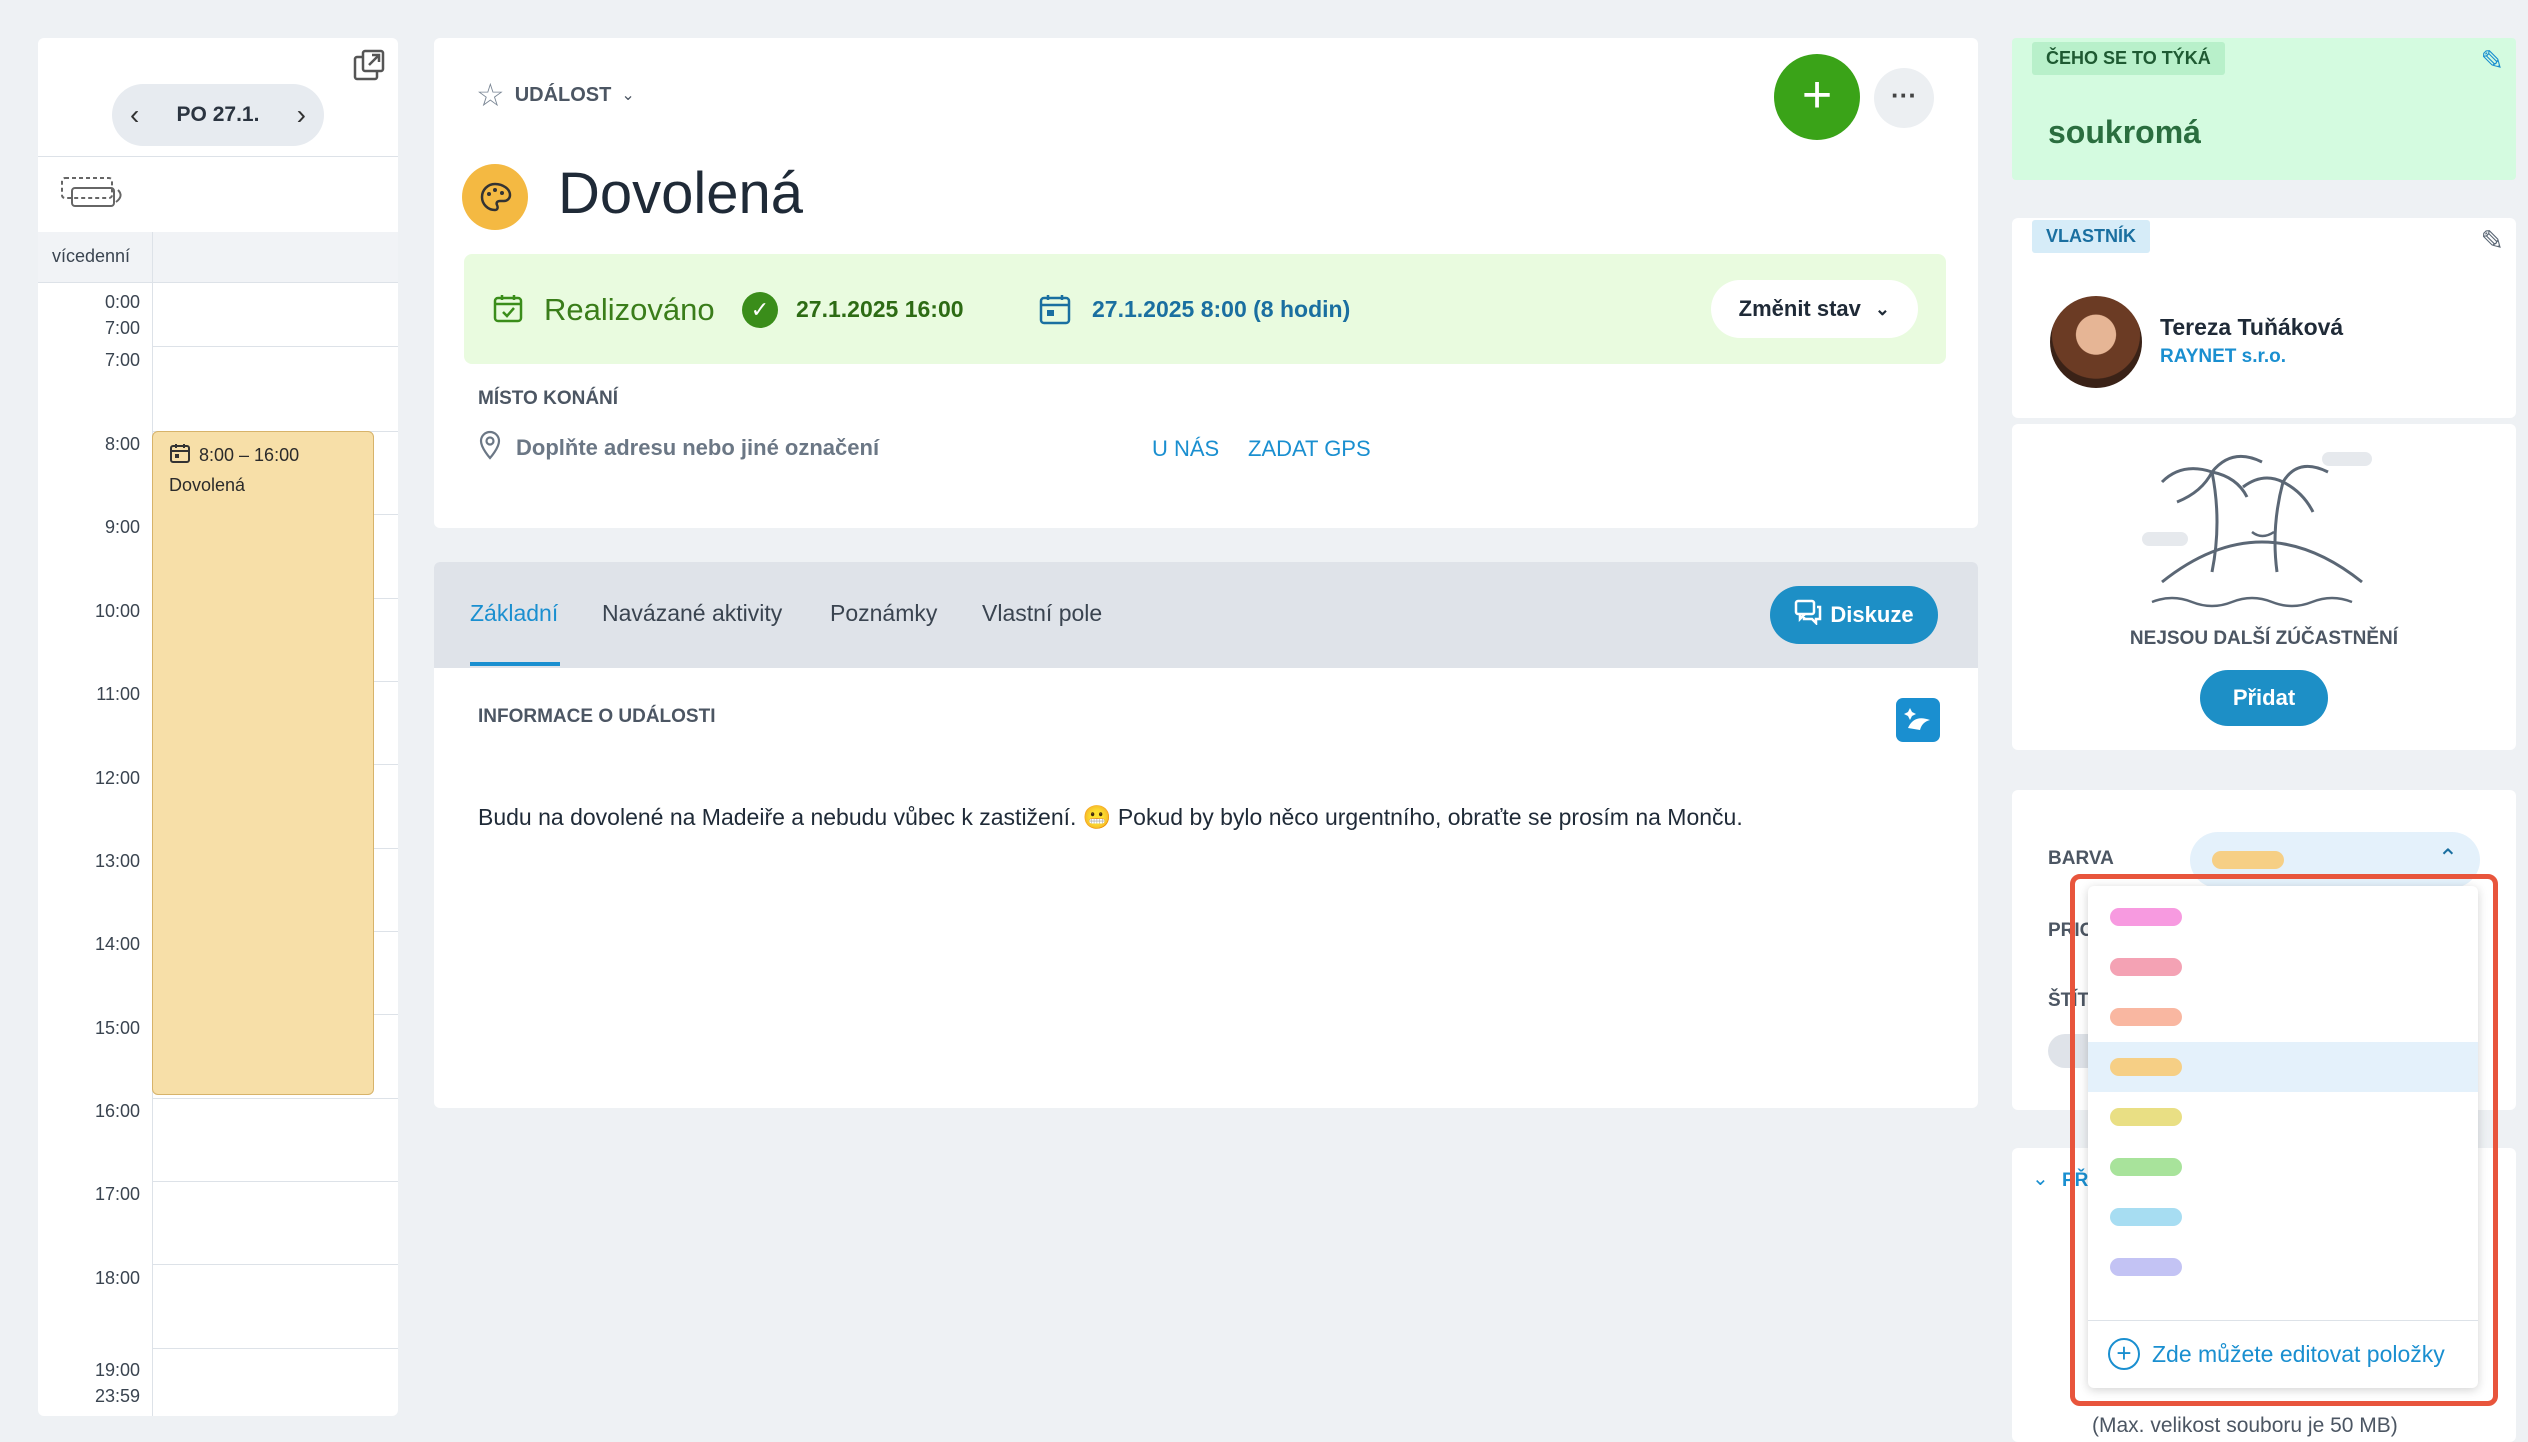  What do you see at coordinates (117, 861) in the screenshot?
I see `time-label: 13:00` at bounding box center [117, 861].